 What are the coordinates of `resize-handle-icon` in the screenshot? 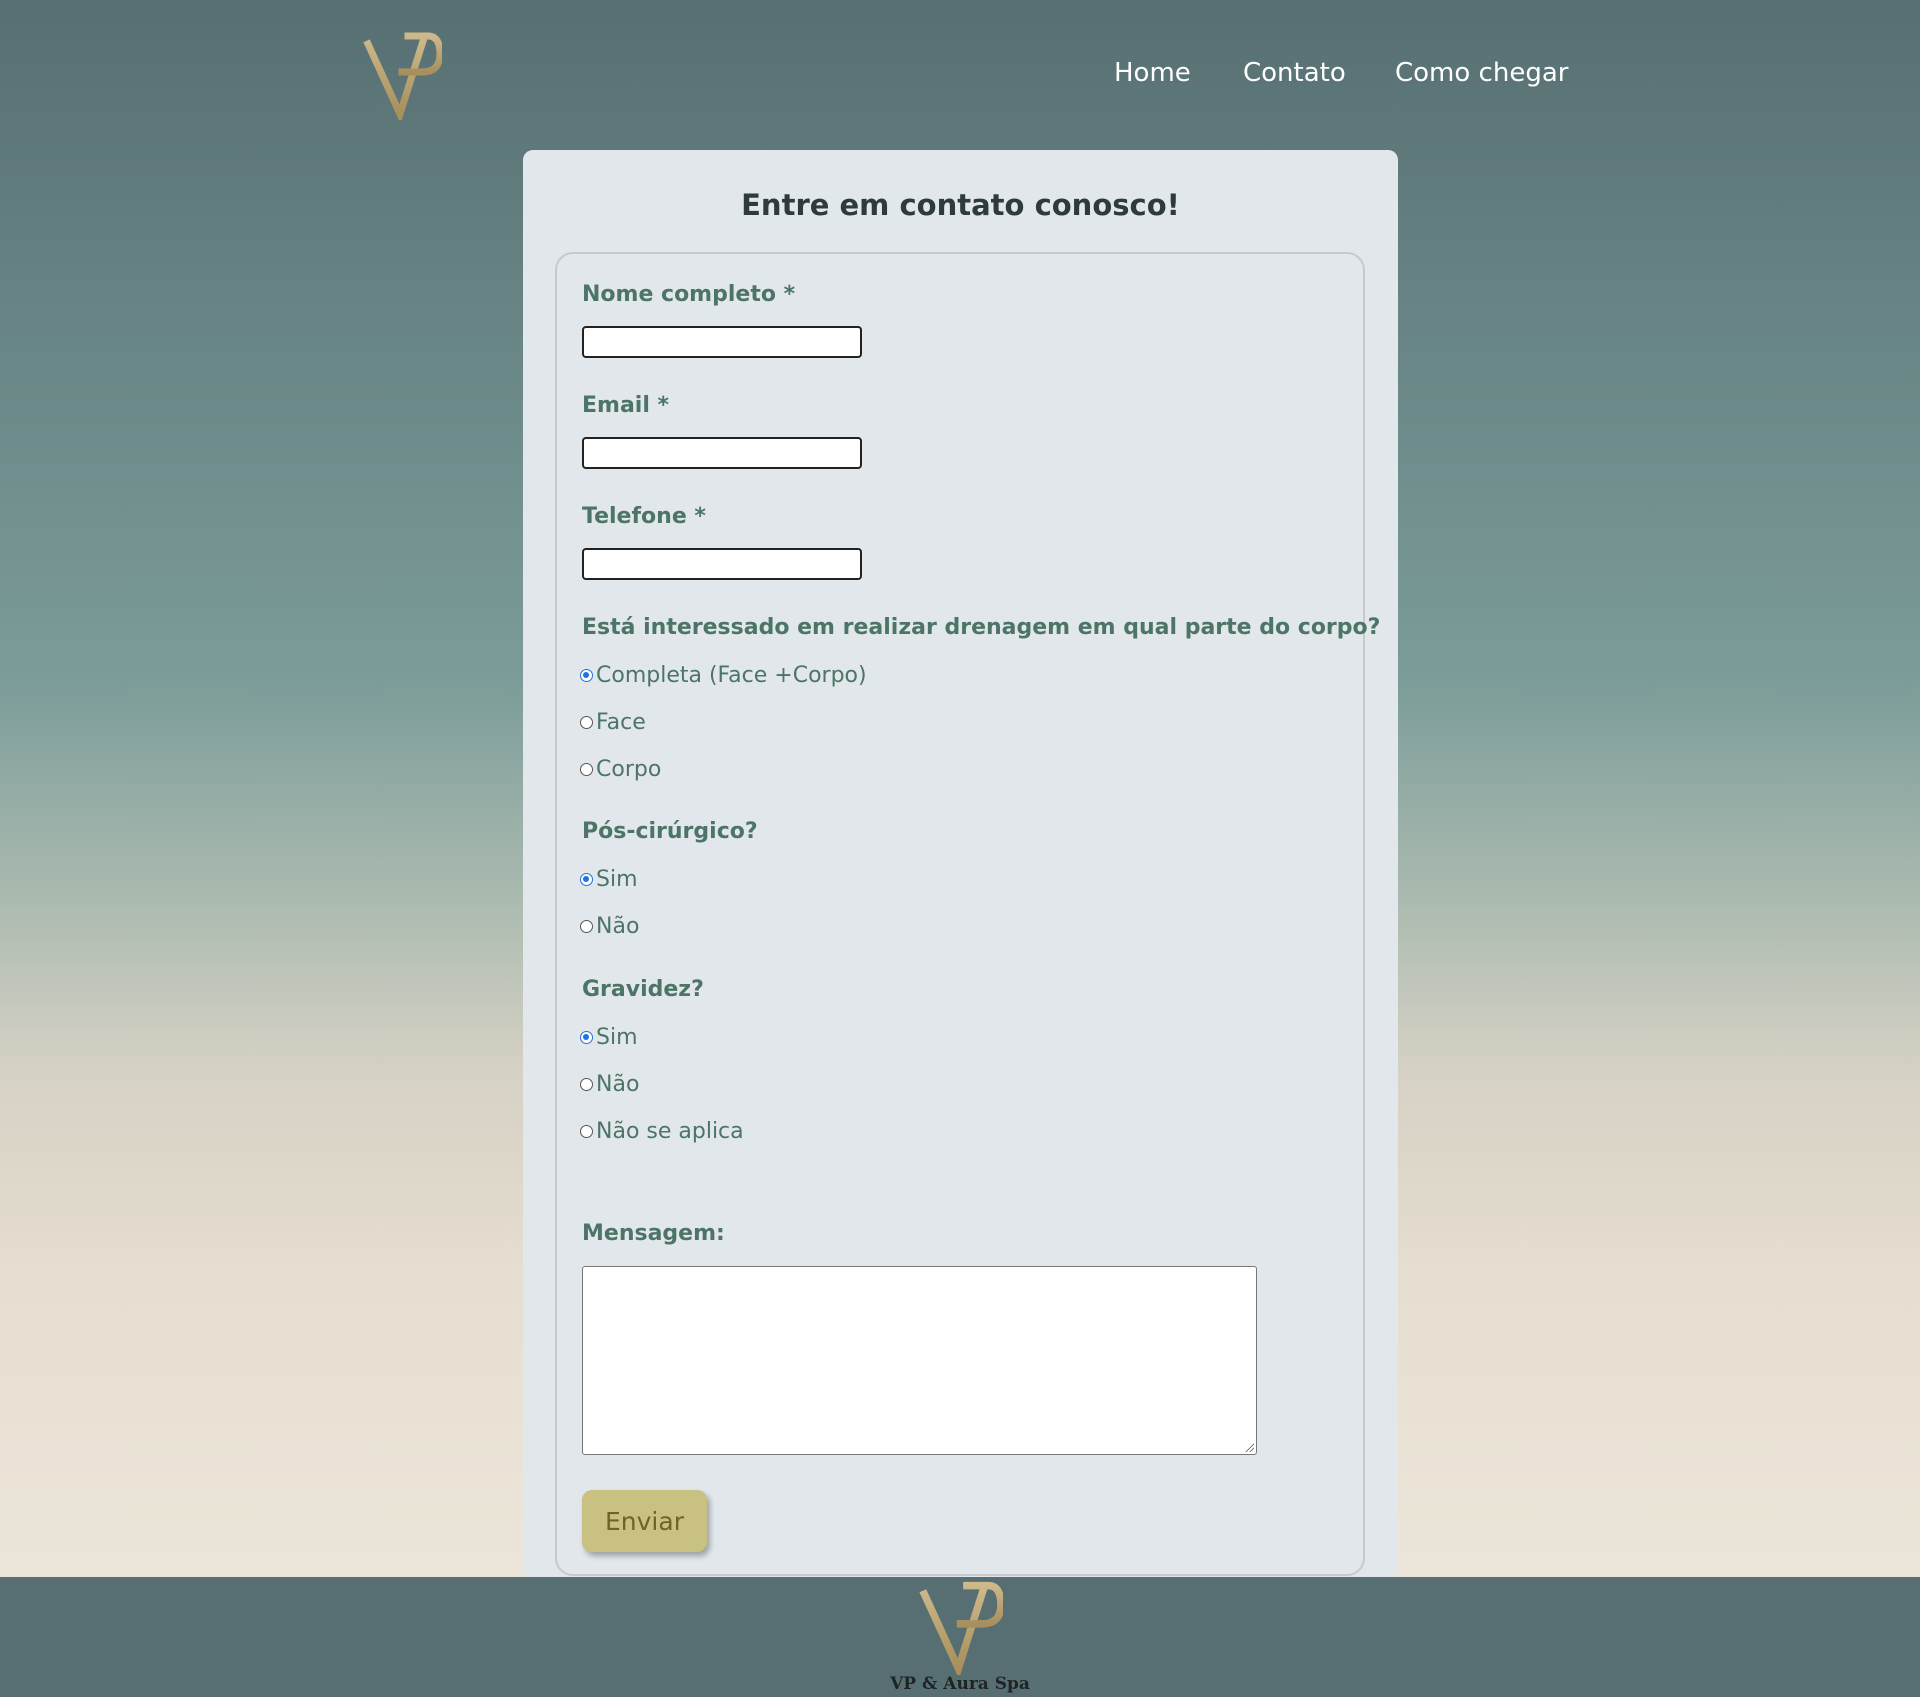 It's located at (1249, 1447).